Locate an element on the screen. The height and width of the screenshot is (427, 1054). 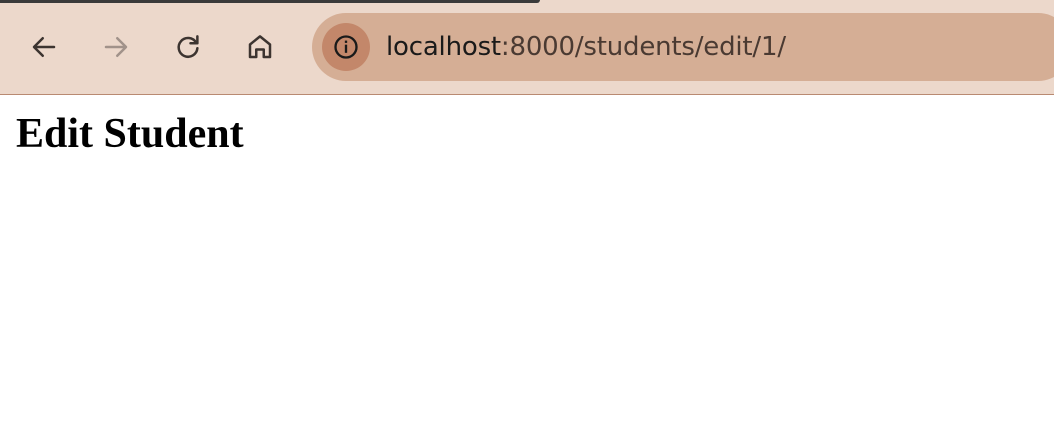
forward-button is located at coordinates (116, 47).